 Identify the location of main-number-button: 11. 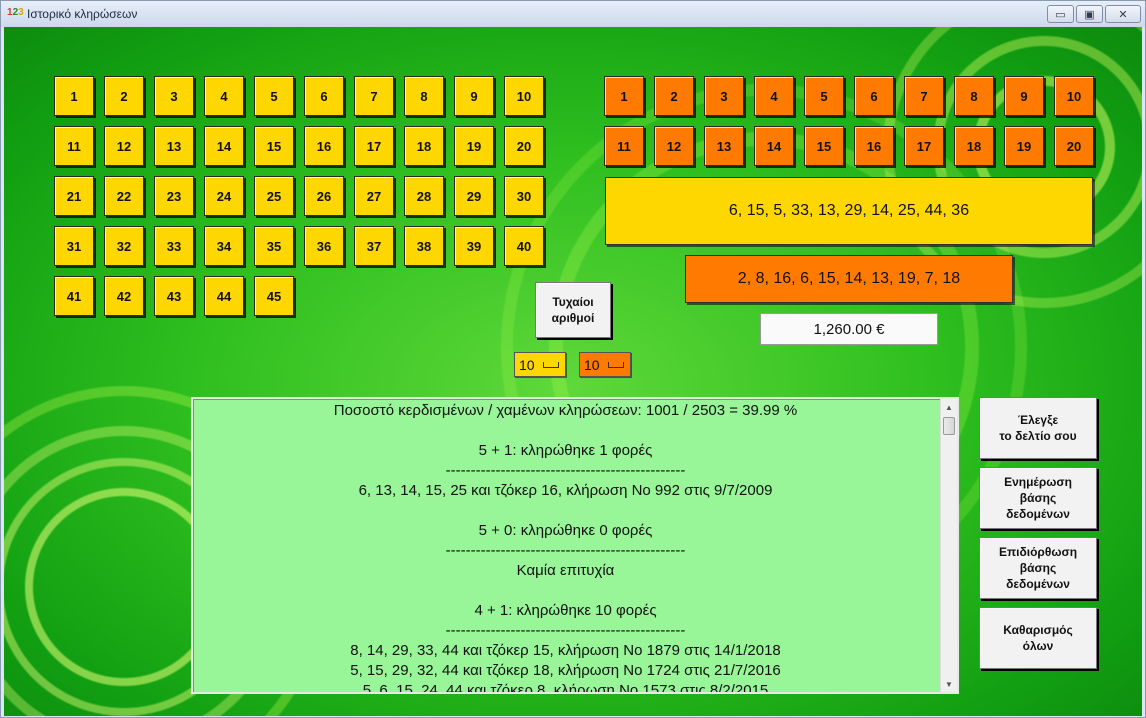
(74, 146).